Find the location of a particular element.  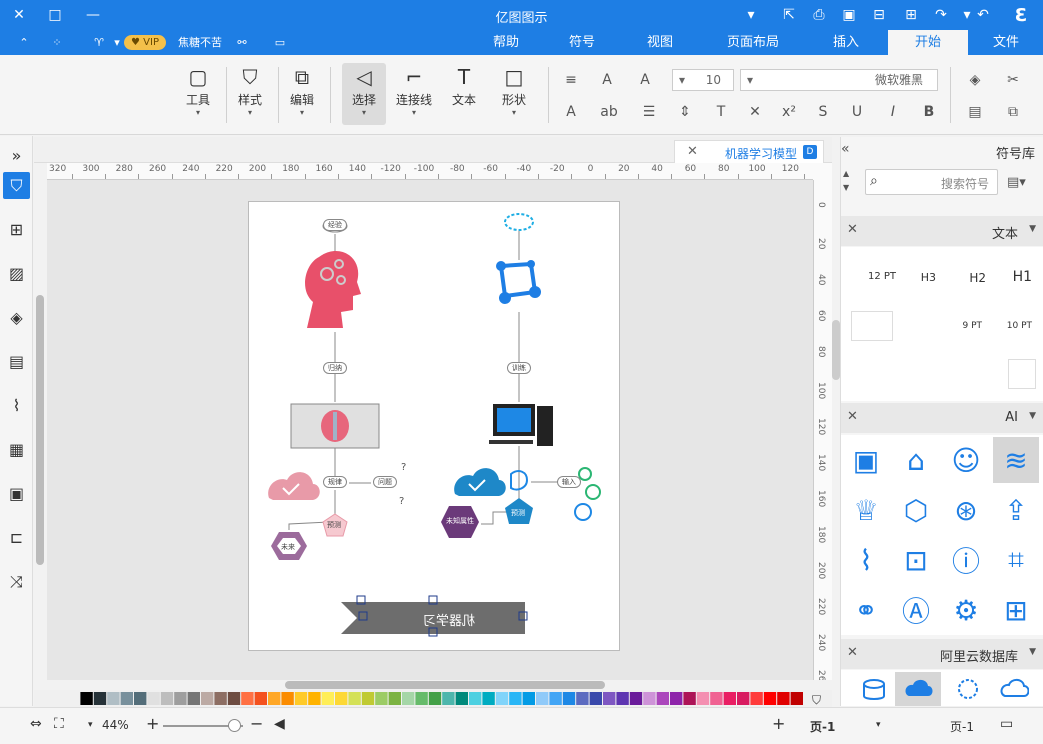

text-case-icon: ab is located at coordinates (609, 112).